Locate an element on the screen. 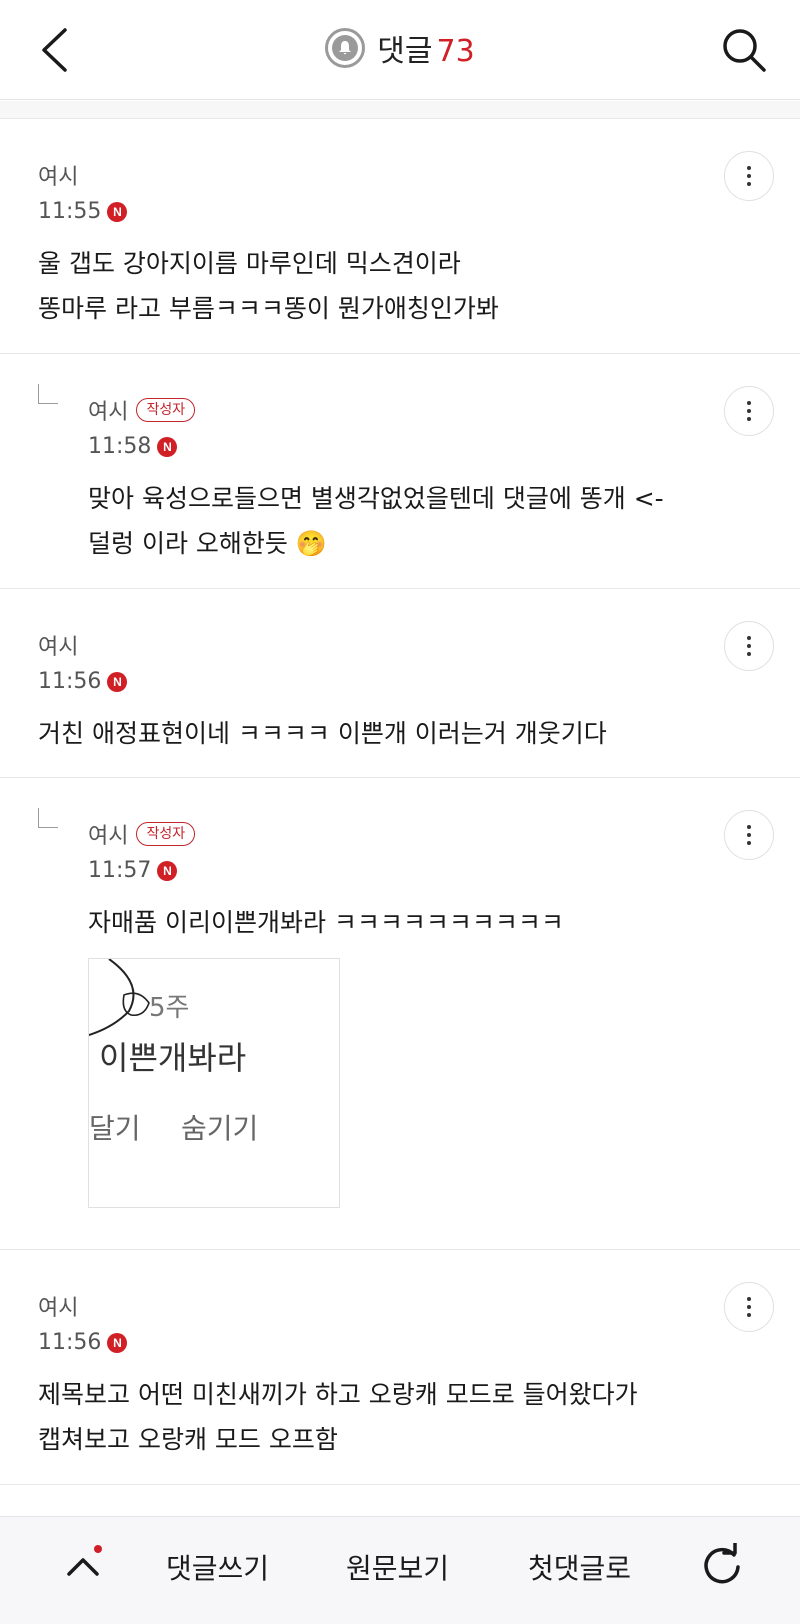 Image resolution: width=800 pixels, height=1624 pixels. comment-time-row: 11:57 N is located at coordinates (133, 870).